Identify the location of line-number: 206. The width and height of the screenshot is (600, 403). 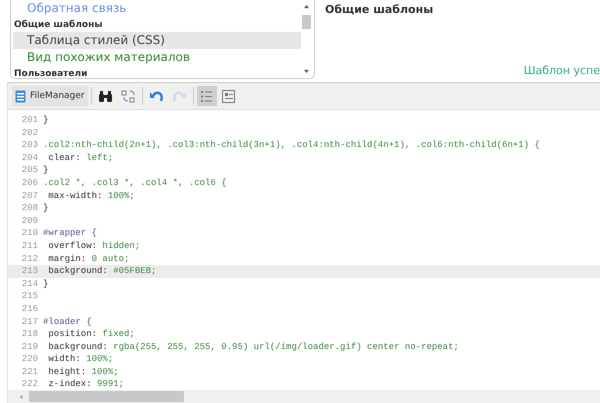
(29, 183).